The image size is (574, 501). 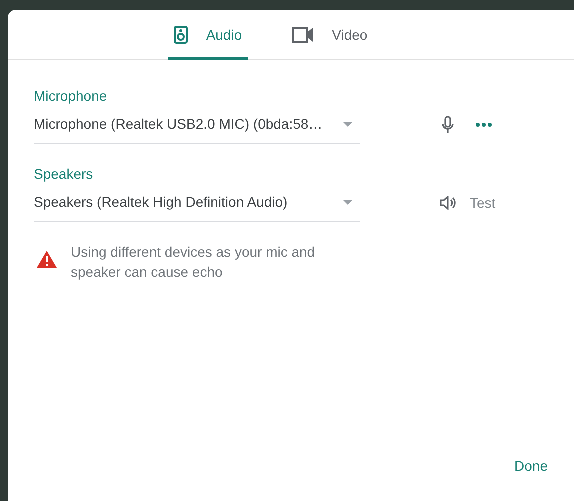 I want to click on field-label: Speakers, so click(x=64, y=174).